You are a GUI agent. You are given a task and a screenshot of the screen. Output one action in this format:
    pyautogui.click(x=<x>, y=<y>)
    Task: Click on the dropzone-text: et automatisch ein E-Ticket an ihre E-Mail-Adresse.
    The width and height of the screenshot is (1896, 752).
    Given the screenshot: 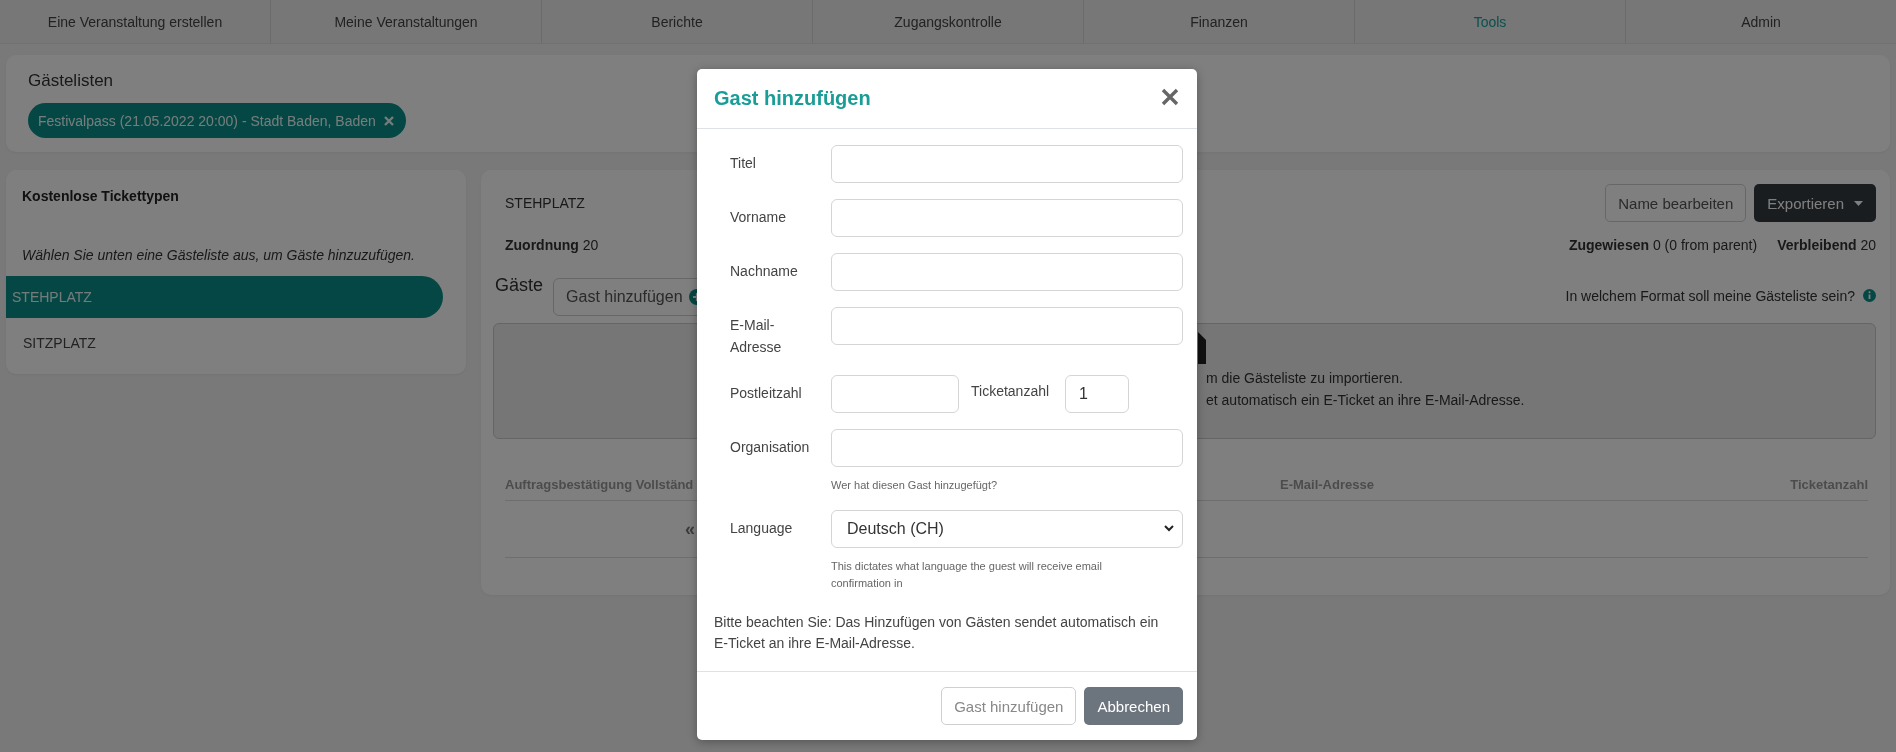 What is the action you would take?
    pyautogui.click(x=1366, y=400)
    